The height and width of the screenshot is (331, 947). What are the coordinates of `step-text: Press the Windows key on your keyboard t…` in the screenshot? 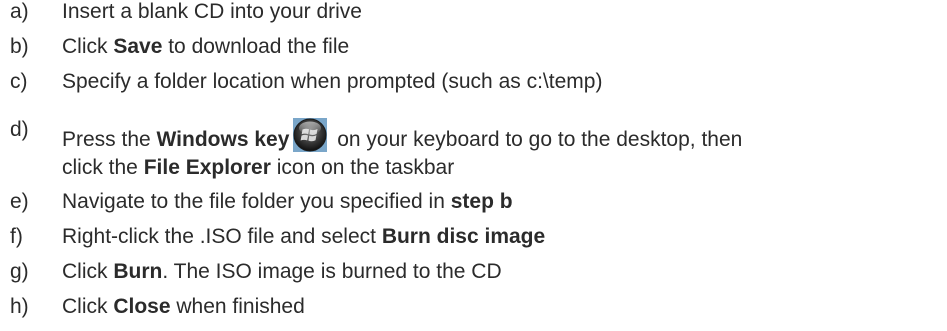 It's located at (402, 149).